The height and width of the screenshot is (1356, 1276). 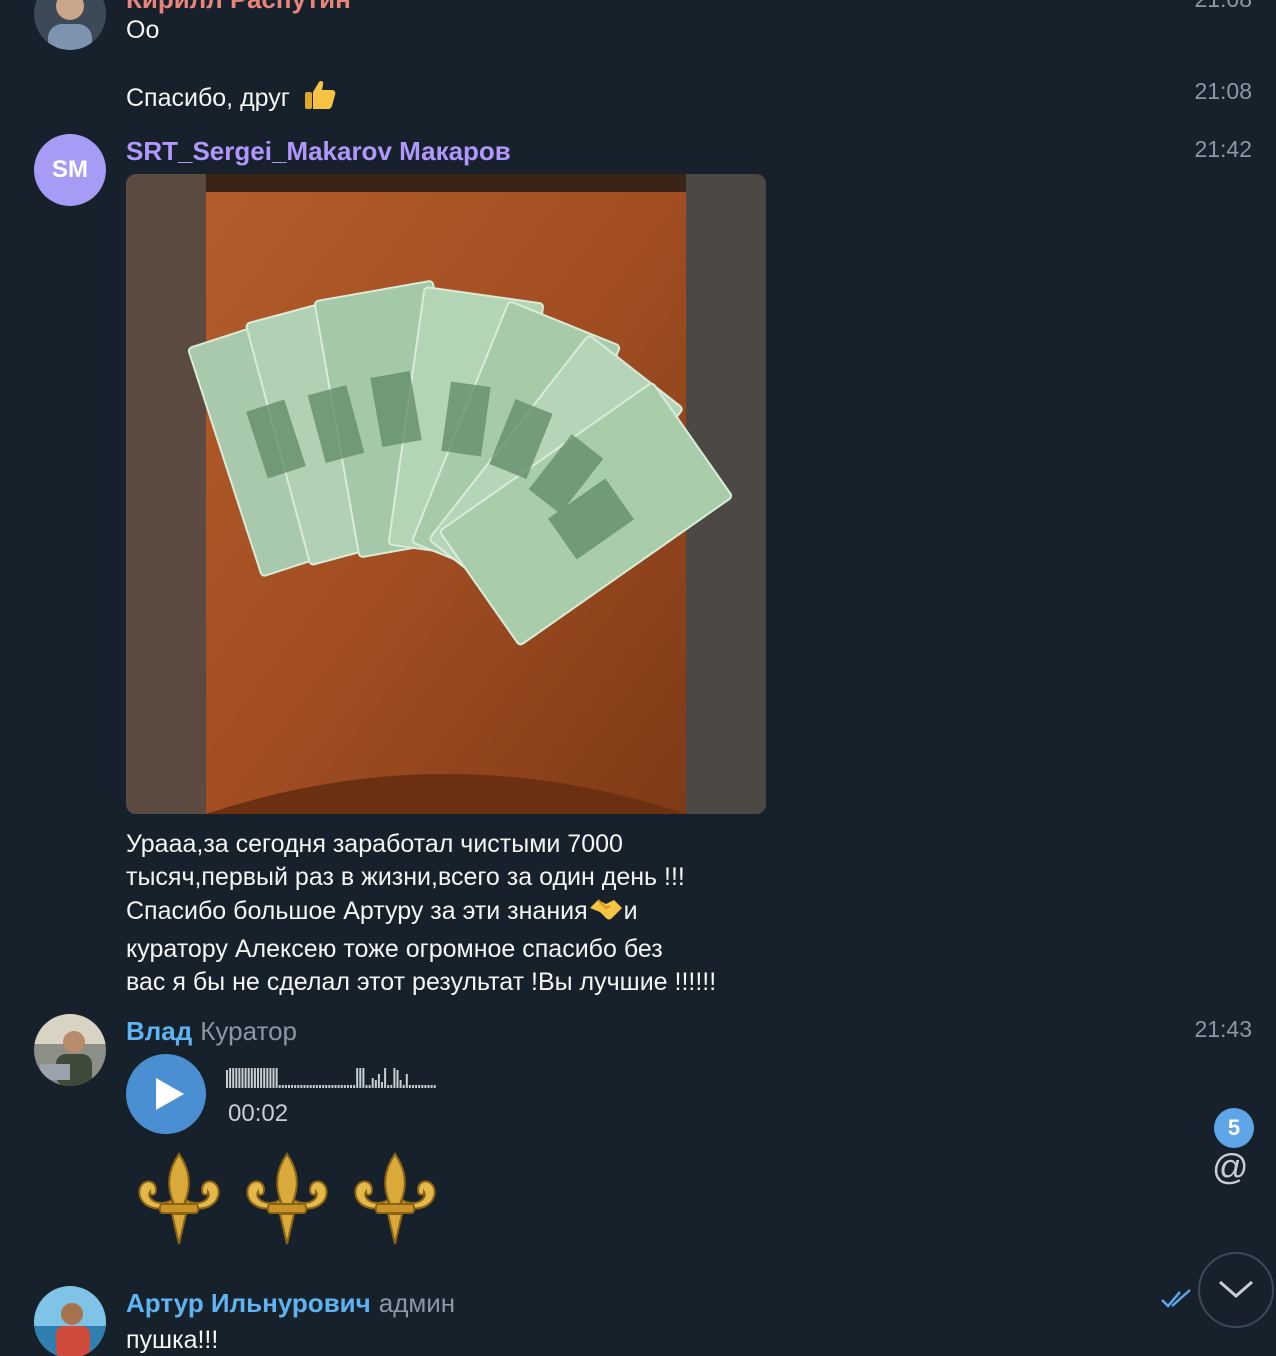 What do you see at coordinates (258, 1113) in the screenshot?
I see `voice-duration: 00:02` at bounding box center [258, 1113].